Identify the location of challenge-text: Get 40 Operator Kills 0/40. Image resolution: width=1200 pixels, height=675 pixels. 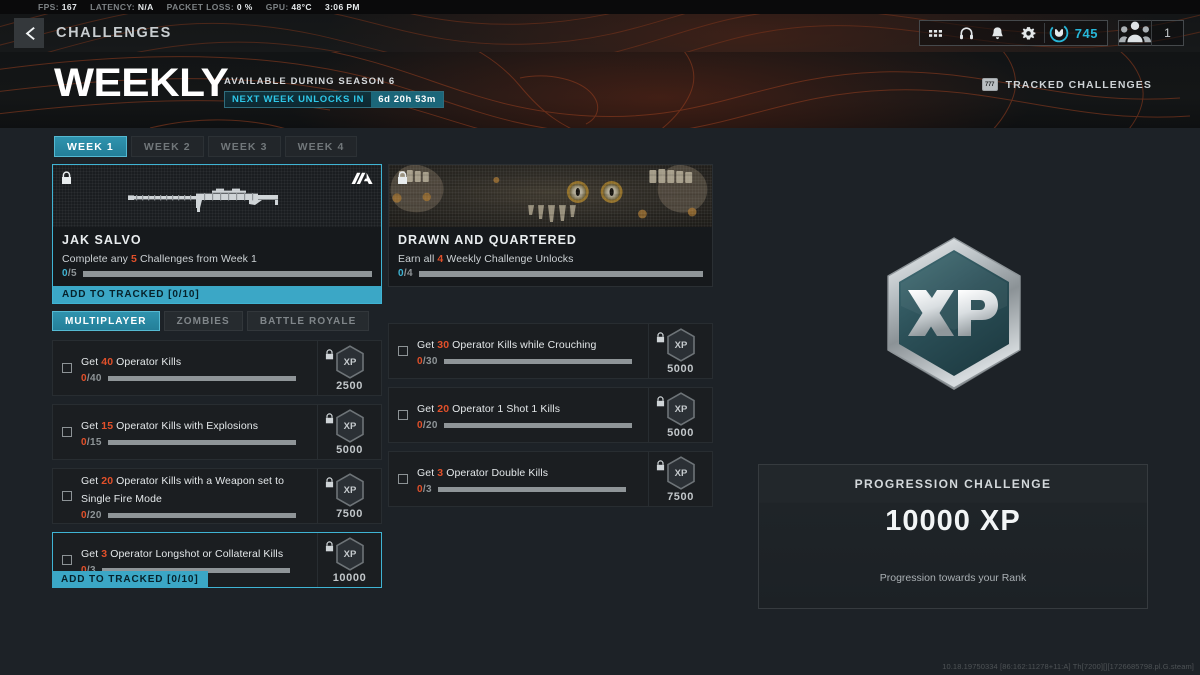
(195, 368).